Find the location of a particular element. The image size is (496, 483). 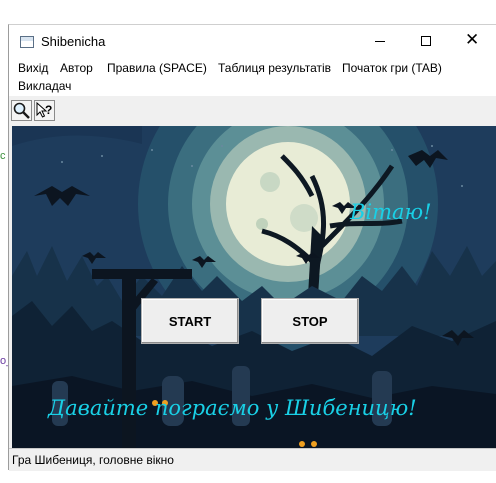

greeting-text: Вітаю! is located at coordinates (391, 212).